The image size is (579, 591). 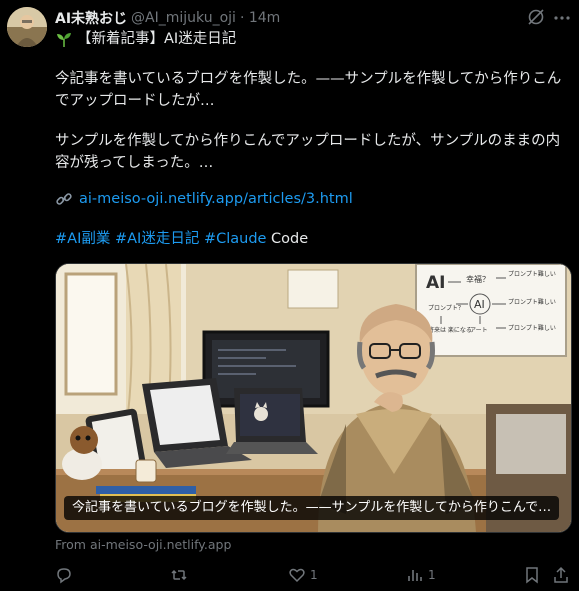 What do you see at coordinates (297, 575) in the screenshot?
I see `like-icon` at bounding box center [297, 575].